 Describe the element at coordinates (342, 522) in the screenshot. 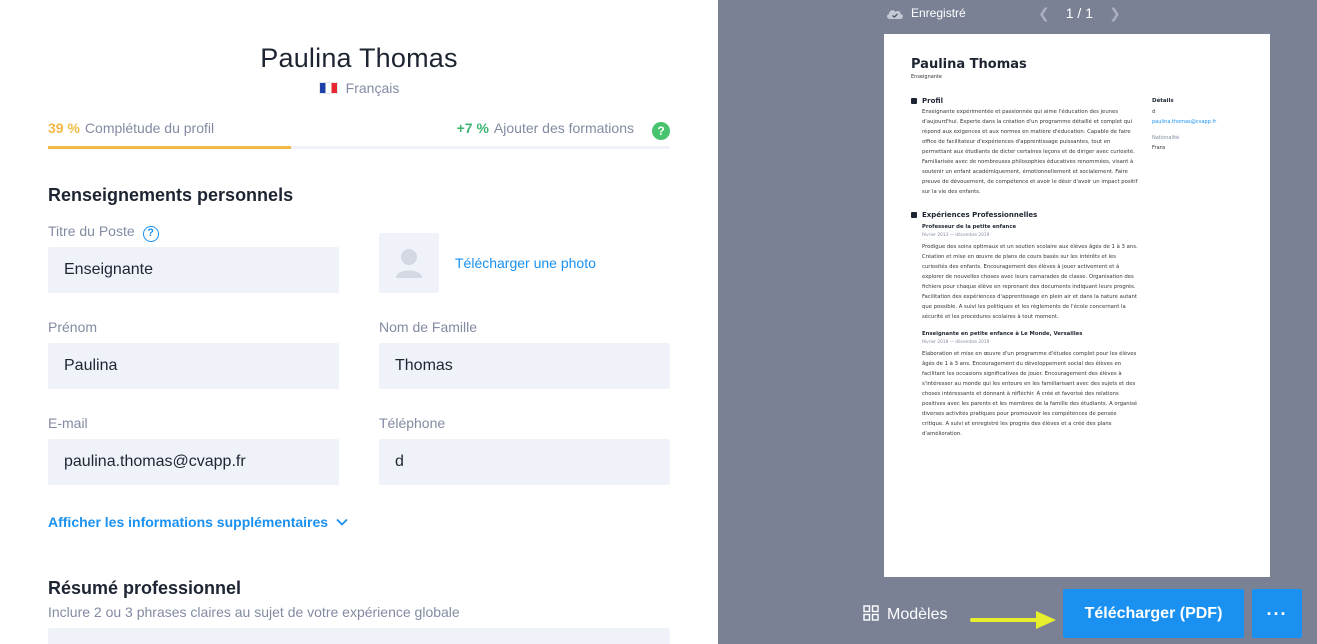

I see `chevron-down-icon` at that location.